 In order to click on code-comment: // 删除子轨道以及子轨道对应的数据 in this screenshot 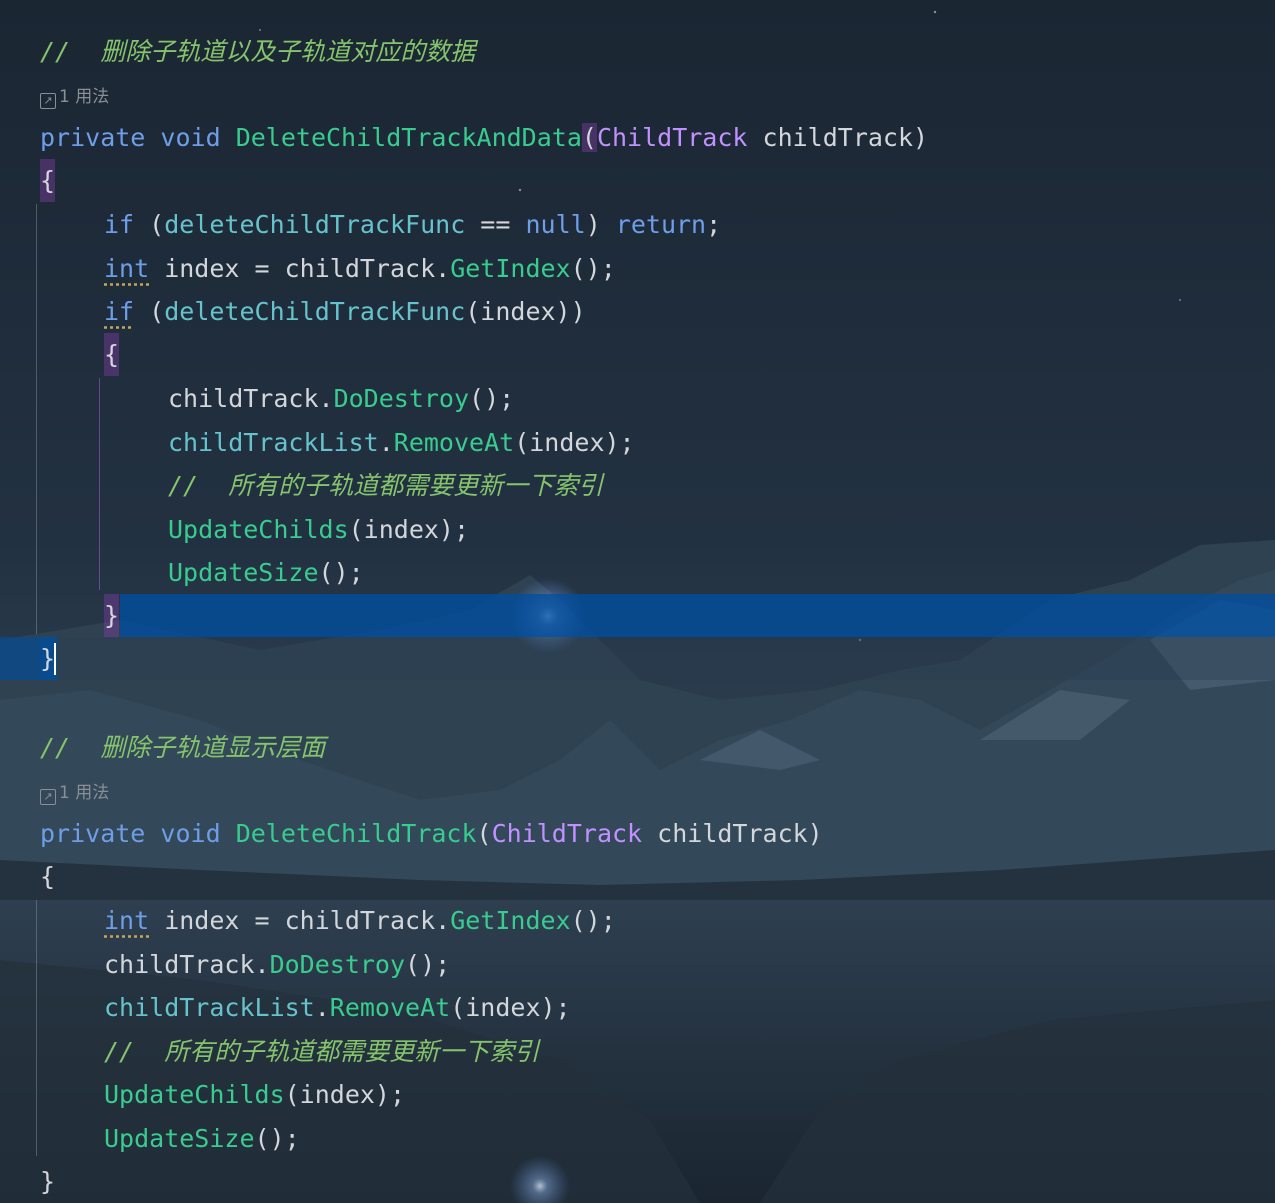, I will do `click(258, 51)`.